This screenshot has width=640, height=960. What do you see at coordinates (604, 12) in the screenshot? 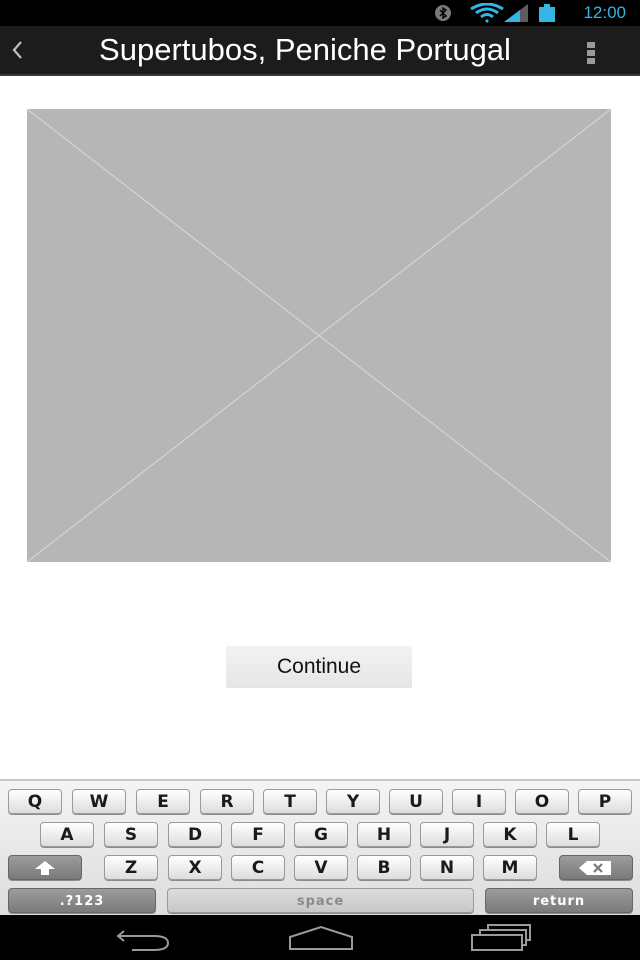
I see `status-time: 12:00` at bounding box center [604, 12].